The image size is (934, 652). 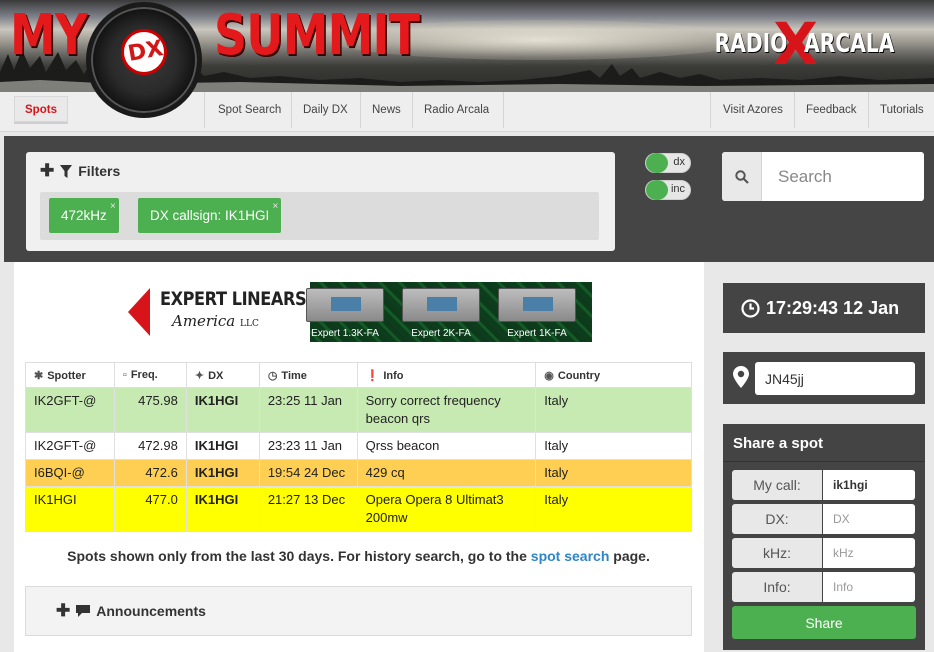 I want to click on col-spotter: ✱ Spotter, so click(x=70, y=375).